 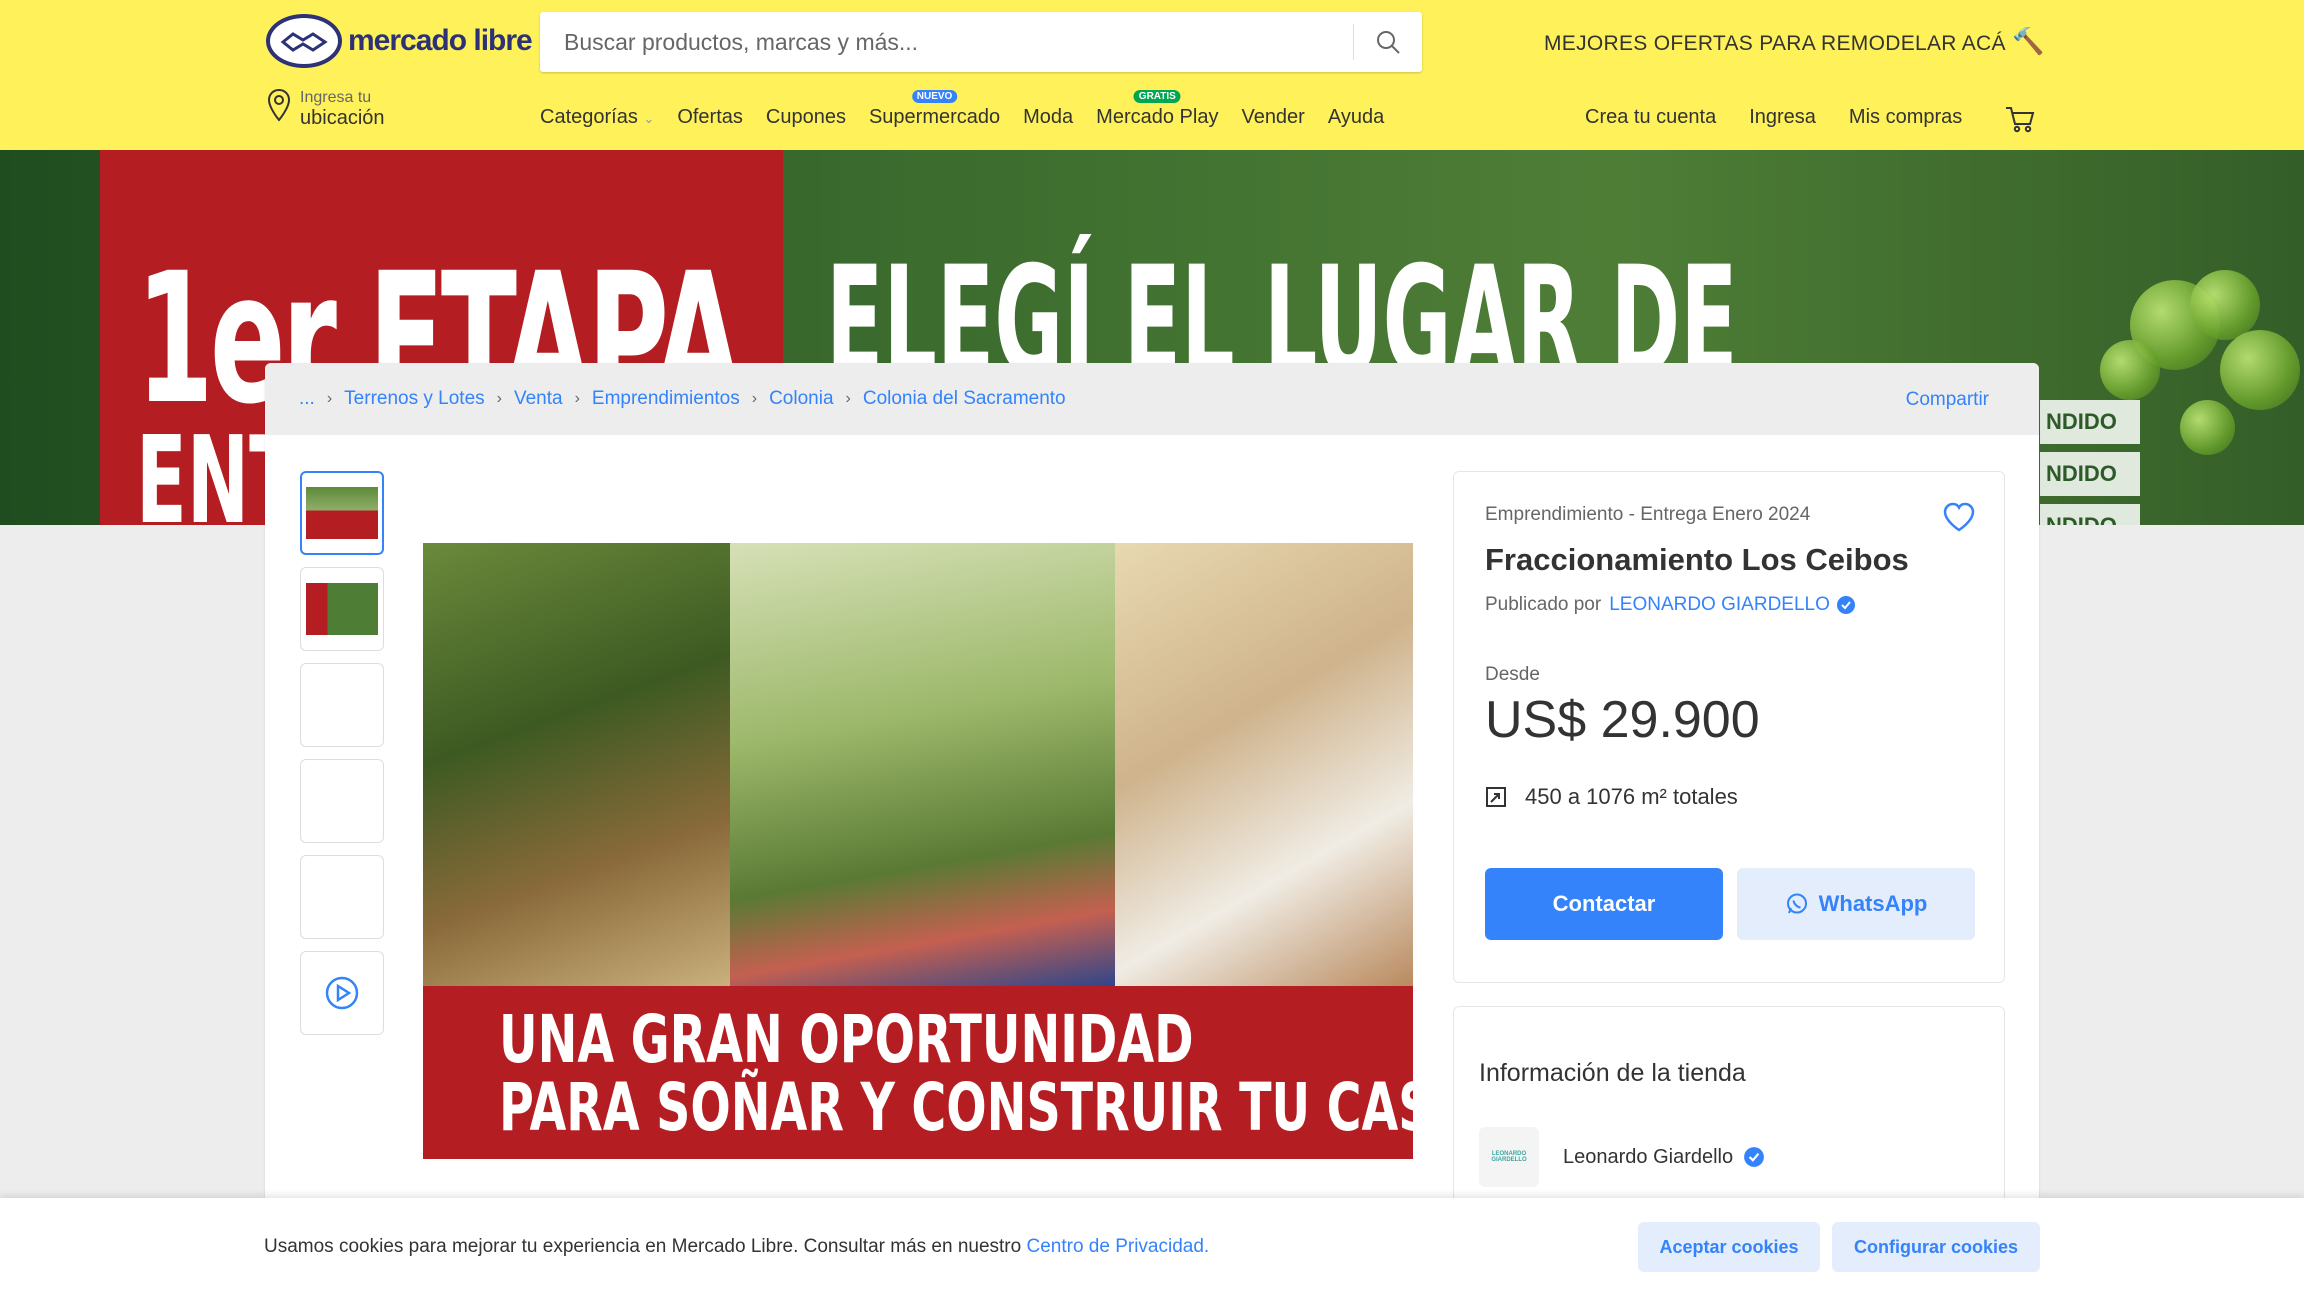 I want to click on breadcrumb-item: Emprendimientos, so click(x=666, y=399).